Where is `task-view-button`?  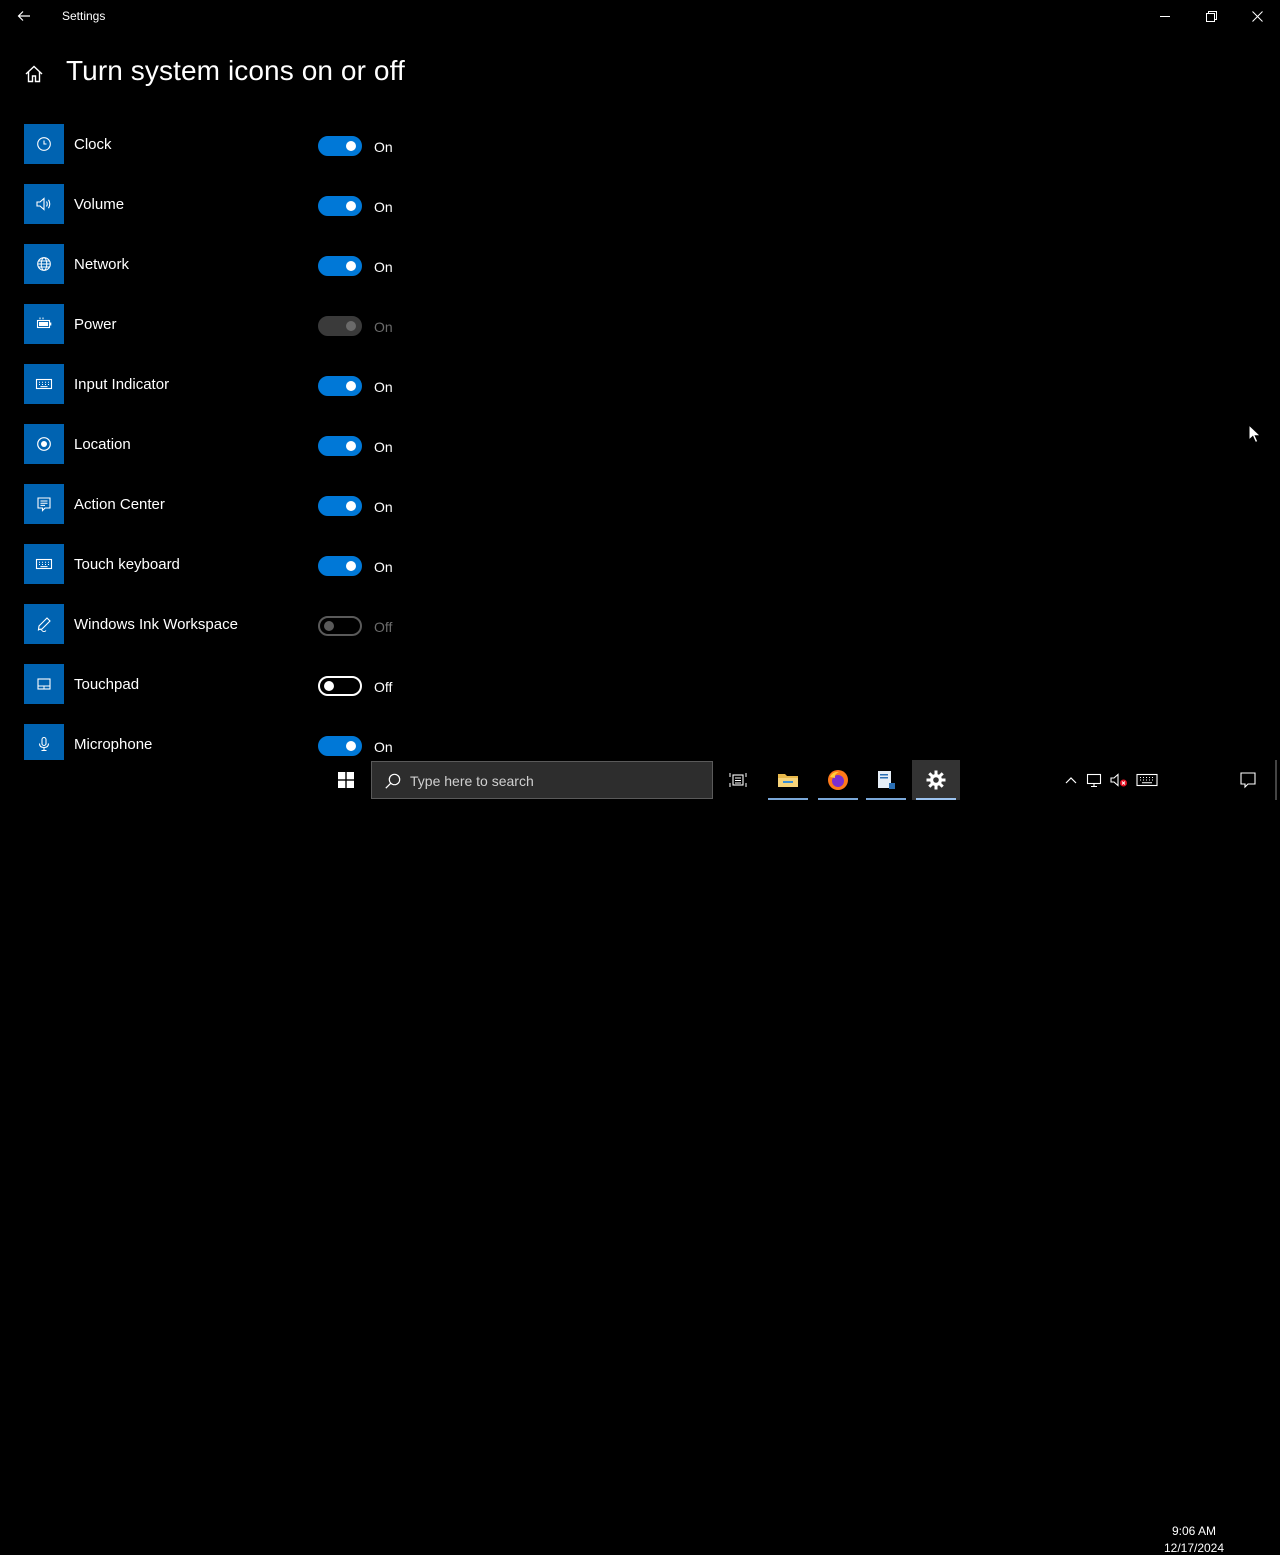
task-view-button is located at coordinates (738, 780).